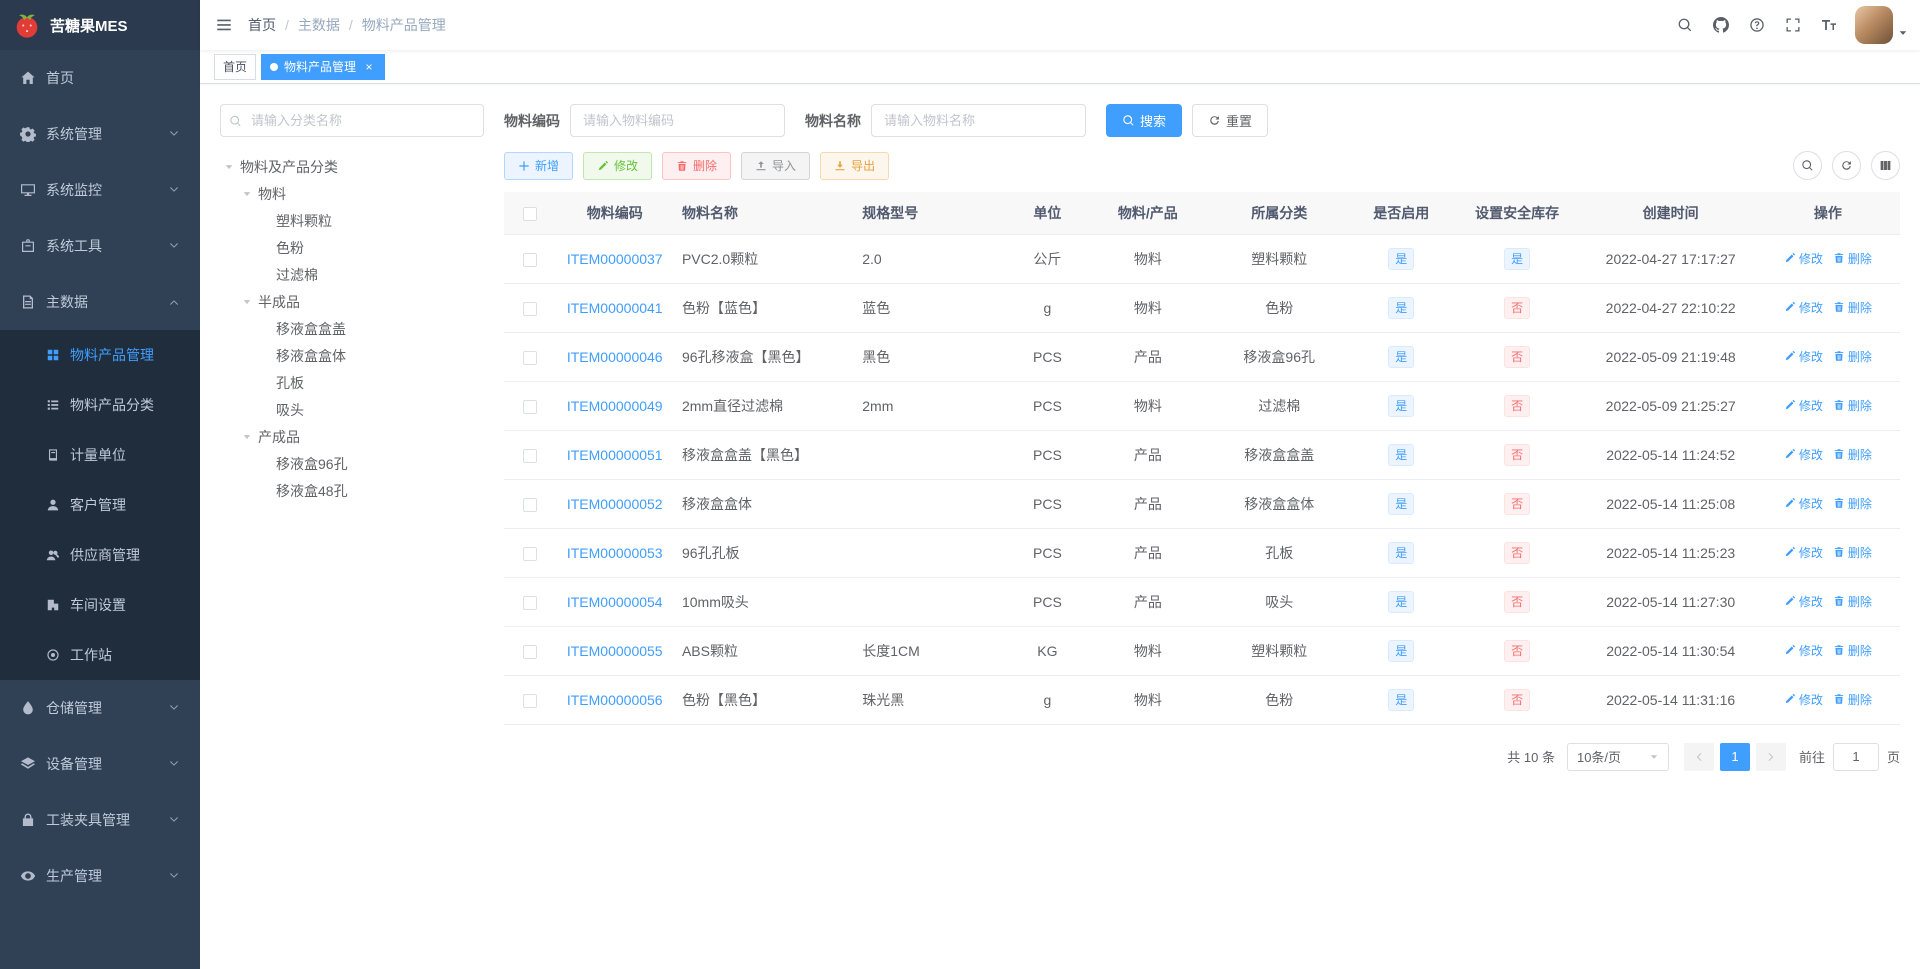 This screenshot has width=1920, height=969. Describe the element at coordinates (615, 700) in the screenshot. I see `item-code-link: ITEM00000056` at that location.